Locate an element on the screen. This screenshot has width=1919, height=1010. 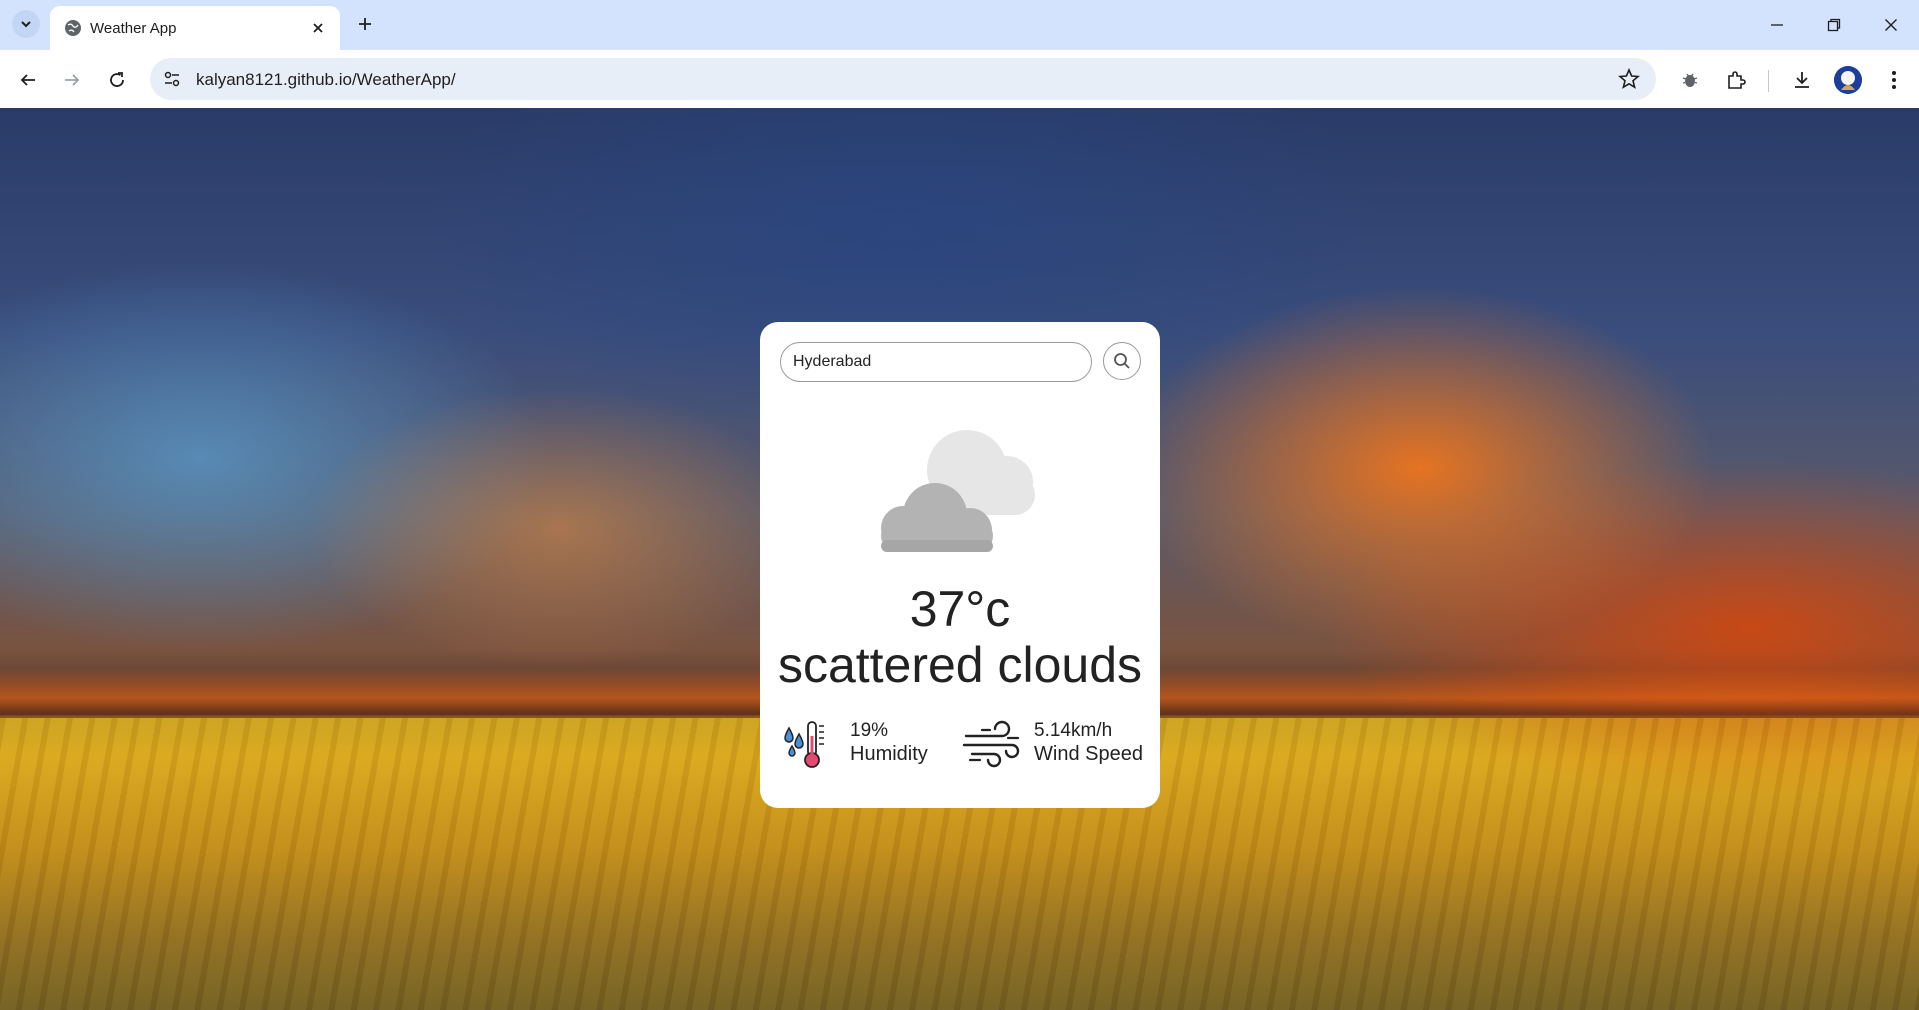
scattered-clouds-icon is located at coordinates (958, 491).